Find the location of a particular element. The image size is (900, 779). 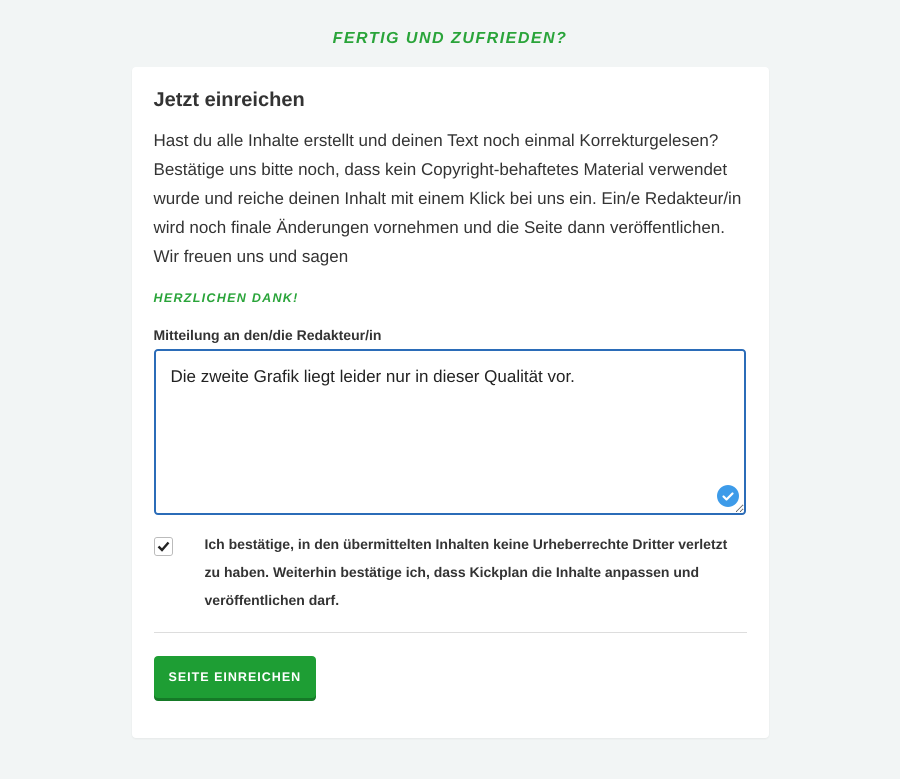

message-field: Die zweite Grafik liegt leider nur in dieser Qualität vor. is located at coordinates (450, 432).